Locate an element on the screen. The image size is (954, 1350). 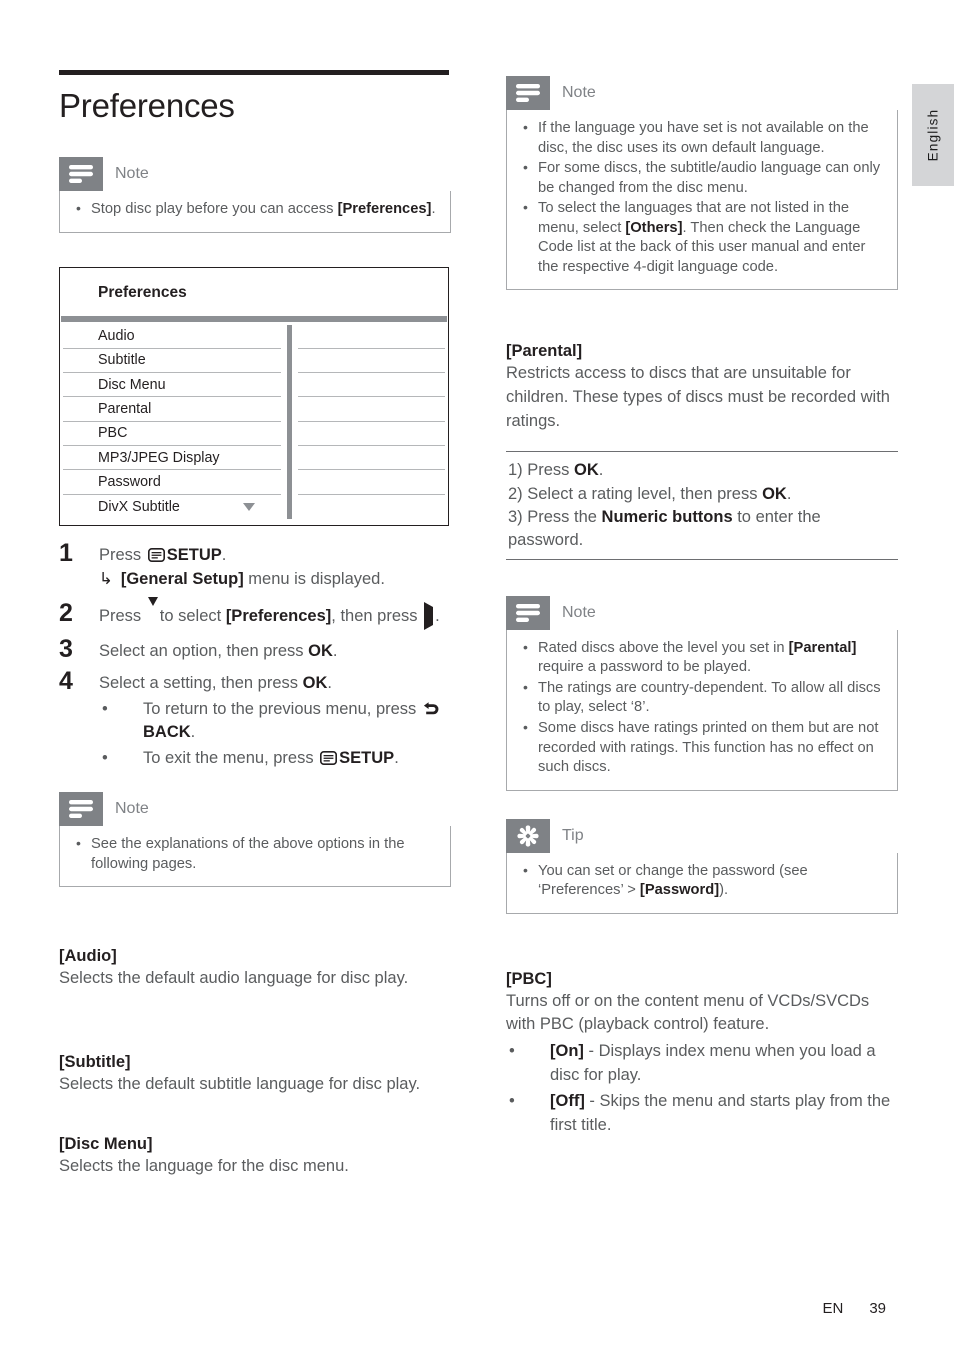
note-text: Rated discs above the level you set in is located at coordinates (663, 647).